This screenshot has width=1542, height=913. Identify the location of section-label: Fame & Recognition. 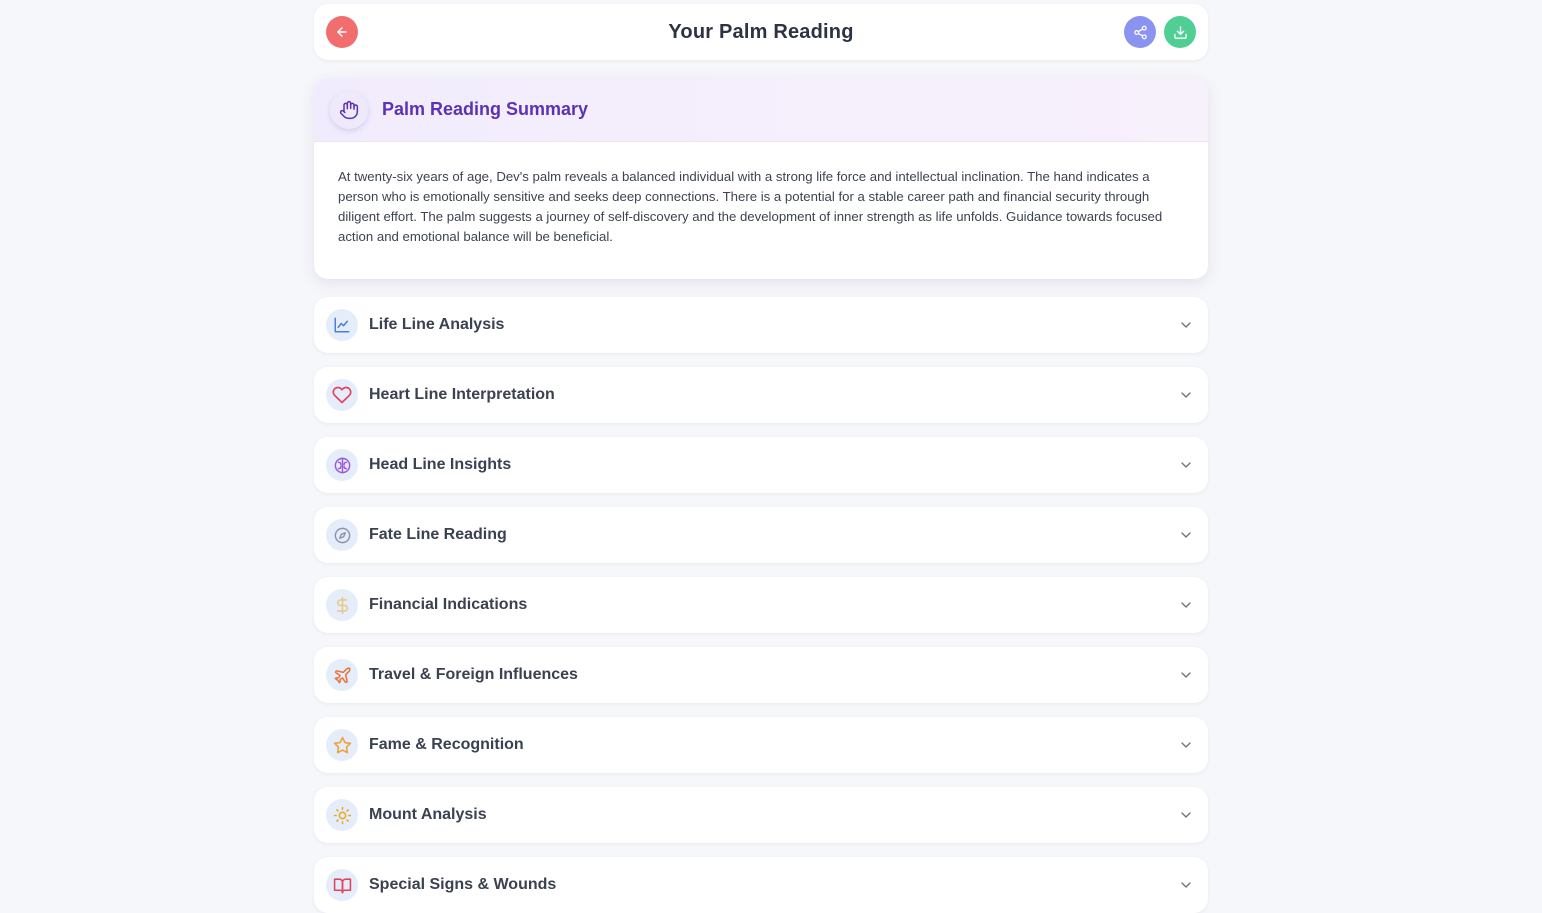
(446, 744).